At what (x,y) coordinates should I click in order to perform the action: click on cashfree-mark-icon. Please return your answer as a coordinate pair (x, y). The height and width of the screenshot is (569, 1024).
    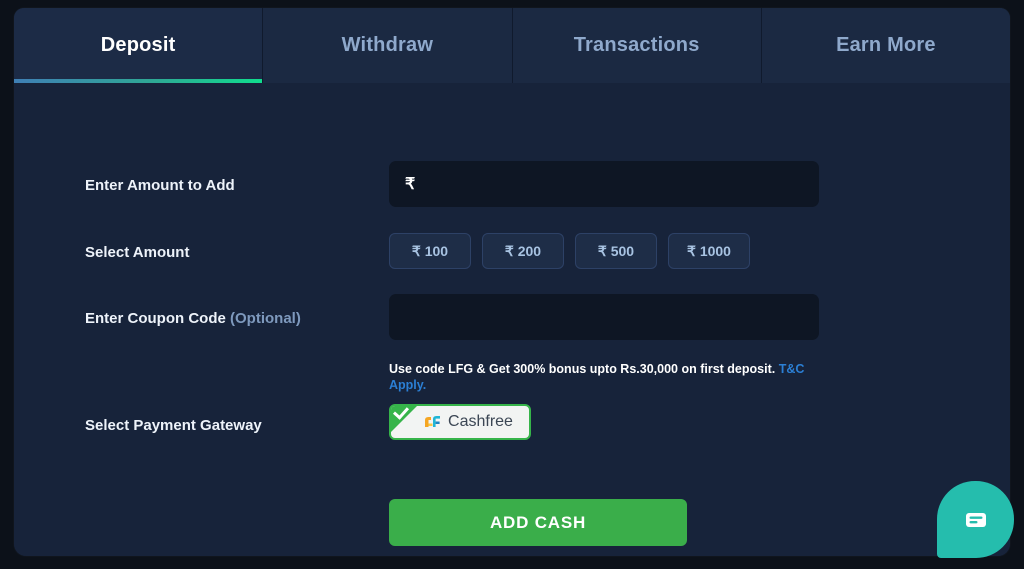
    Looking at the image, I should click on (433, 421).